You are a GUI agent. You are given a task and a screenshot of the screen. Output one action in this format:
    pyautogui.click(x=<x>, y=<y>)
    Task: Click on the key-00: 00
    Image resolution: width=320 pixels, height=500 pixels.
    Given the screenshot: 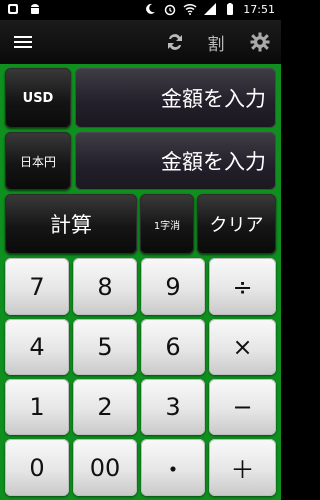 What is the action you would take?
    pyautogui.click(x=105, y=467)
    